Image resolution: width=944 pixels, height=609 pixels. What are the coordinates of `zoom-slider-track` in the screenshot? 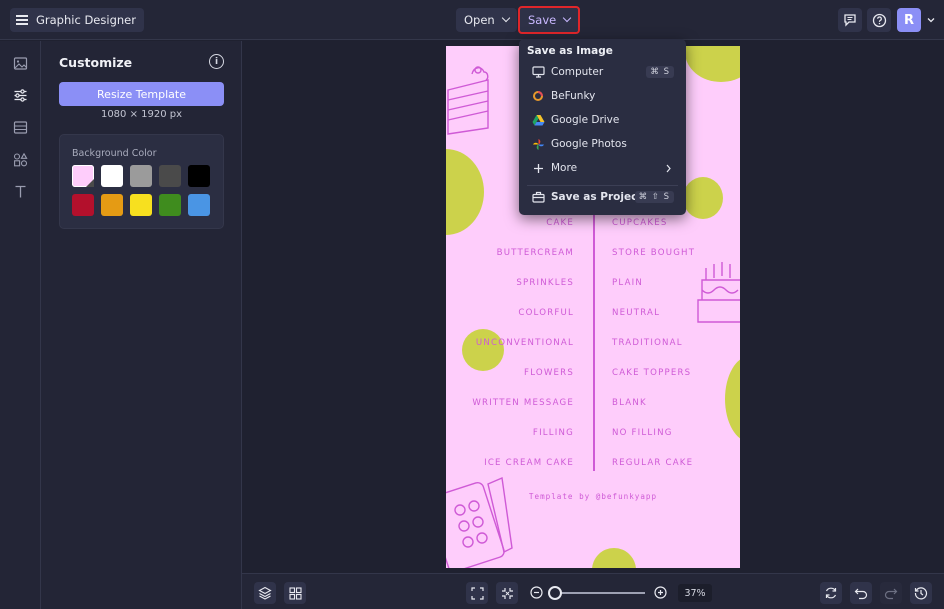 It's located at (600, 593).